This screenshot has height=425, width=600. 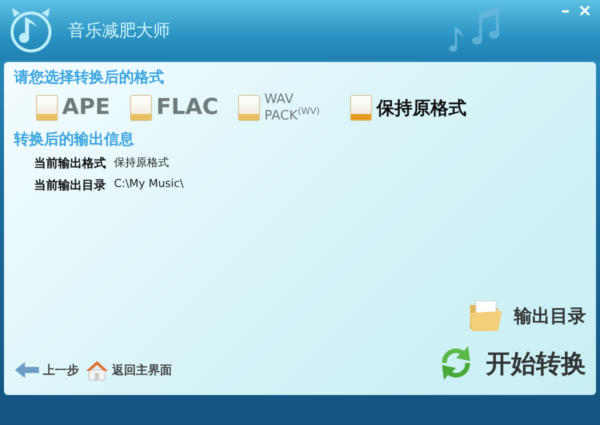 I want to click on format-option: APE, so click(x=73, y=107).